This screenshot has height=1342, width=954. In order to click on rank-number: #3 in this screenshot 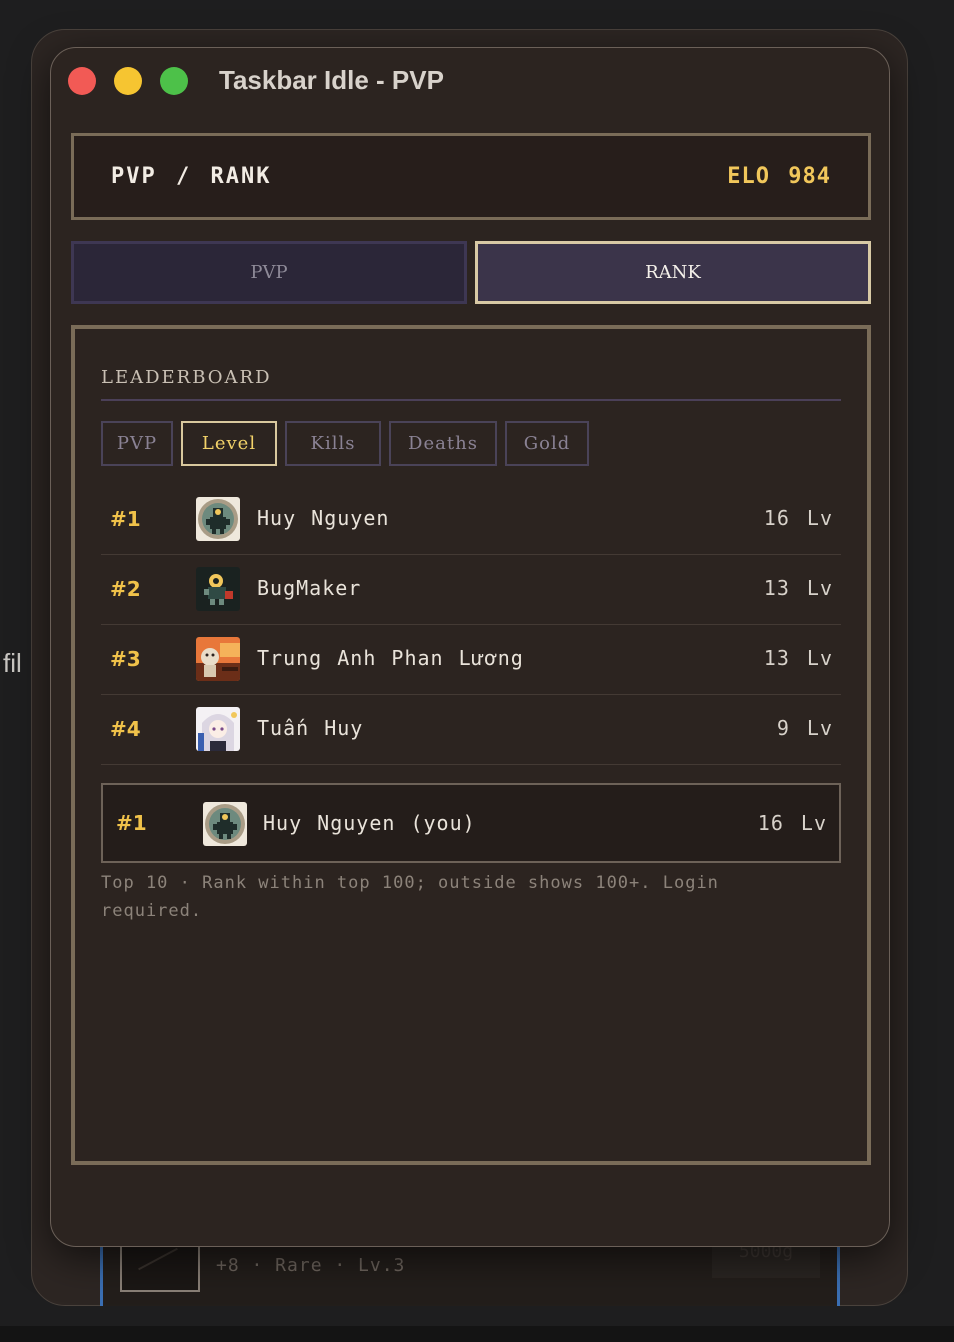, I will do `click(125, 659)`.